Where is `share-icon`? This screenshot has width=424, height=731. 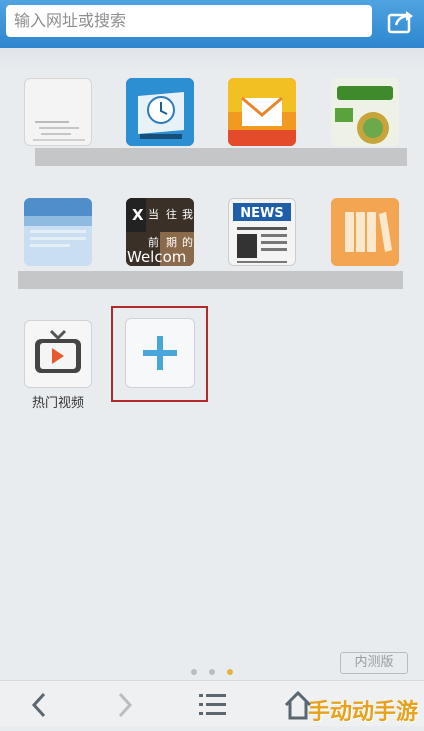
share-icon is located at coordinates (400, 22).